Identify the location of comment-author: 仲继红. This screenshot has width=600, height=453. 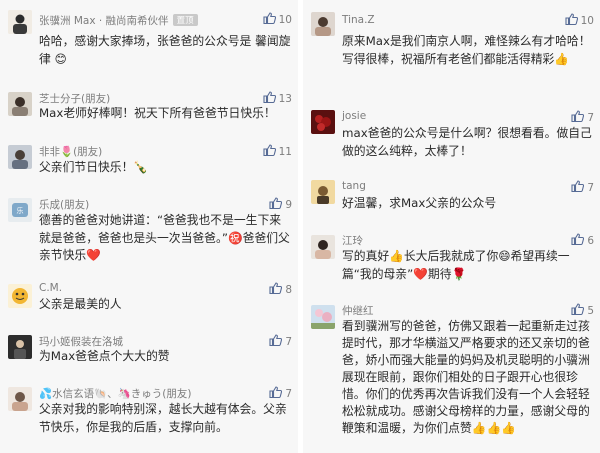
(358, 310).